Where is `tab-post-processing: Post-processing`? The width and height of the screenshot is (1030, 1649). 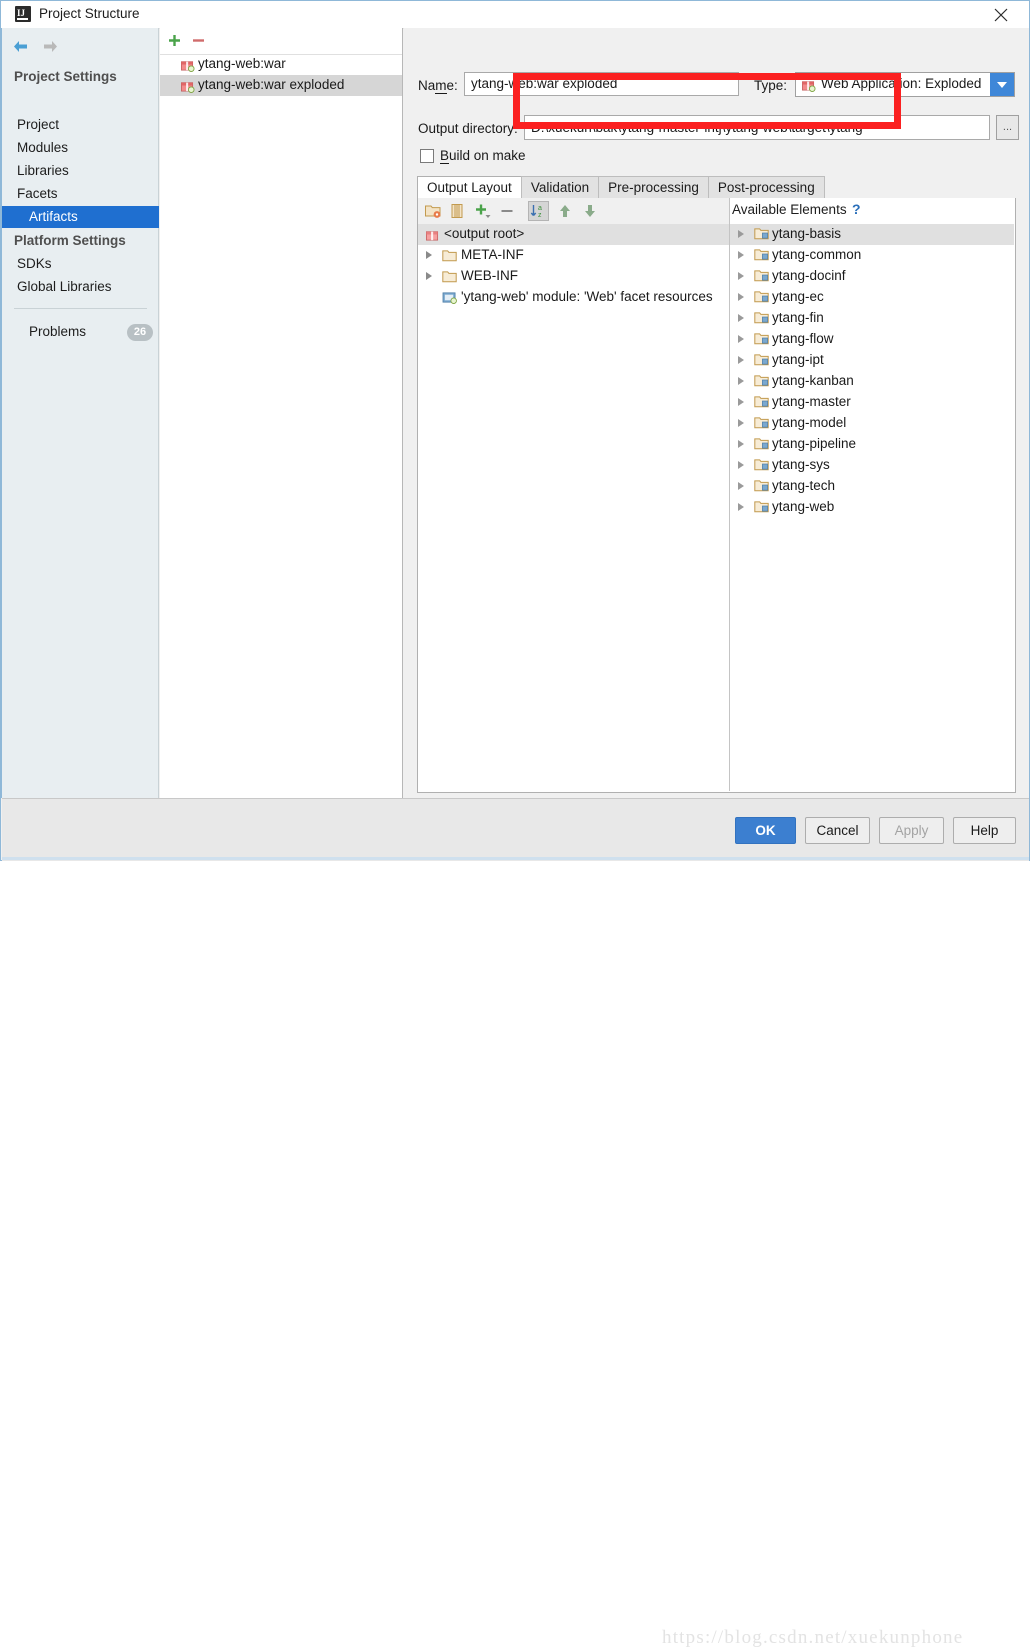
tab-post-processing: Post-processing is located at coordinates (766, 187).